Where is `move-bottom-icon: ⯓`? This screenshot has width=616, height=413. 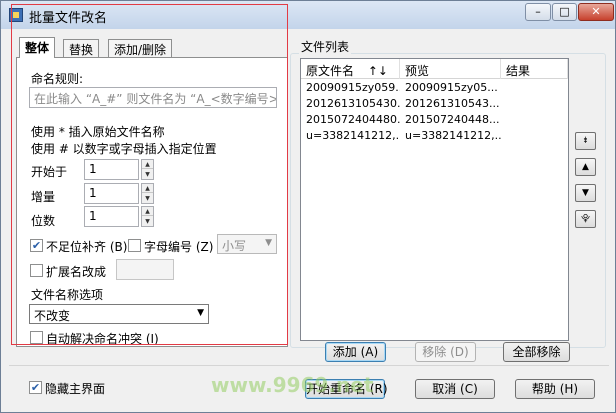
move-bottom-icon: ⯓ is located at coordinates (585, 219).